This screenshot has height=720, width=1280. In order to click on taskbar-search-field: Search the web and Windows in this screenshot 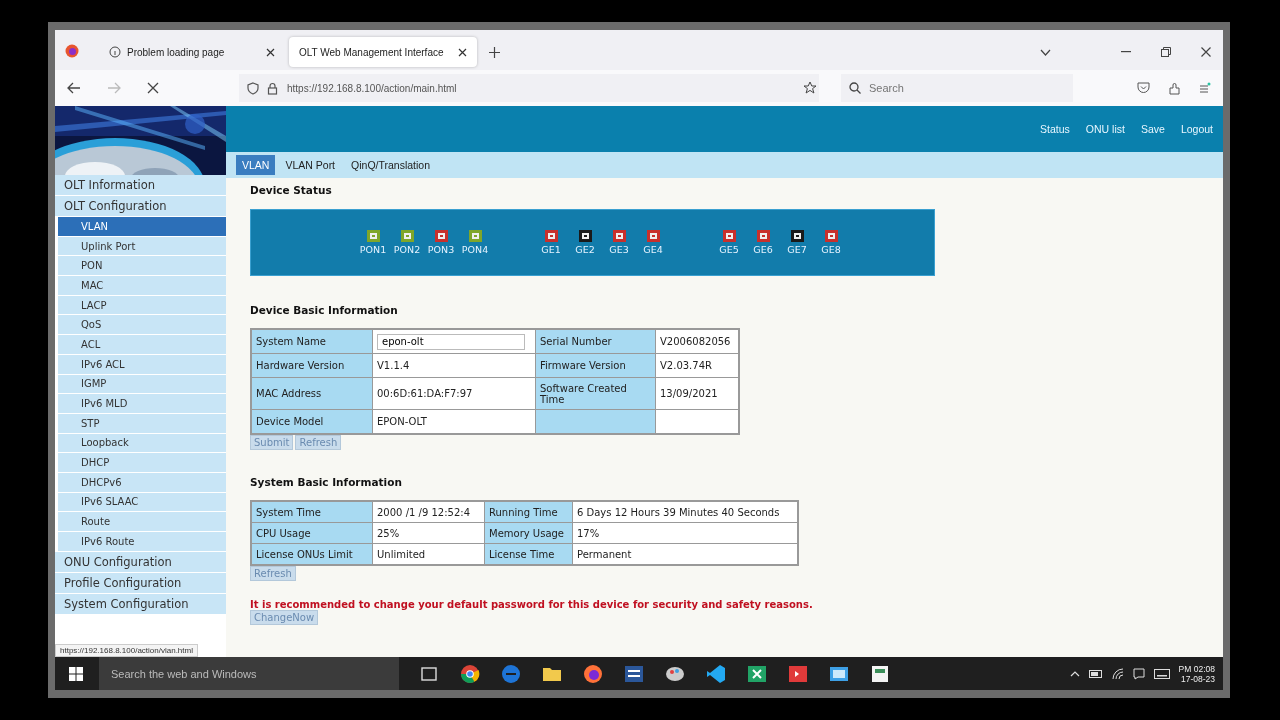, I will do `click(249, 673)`.